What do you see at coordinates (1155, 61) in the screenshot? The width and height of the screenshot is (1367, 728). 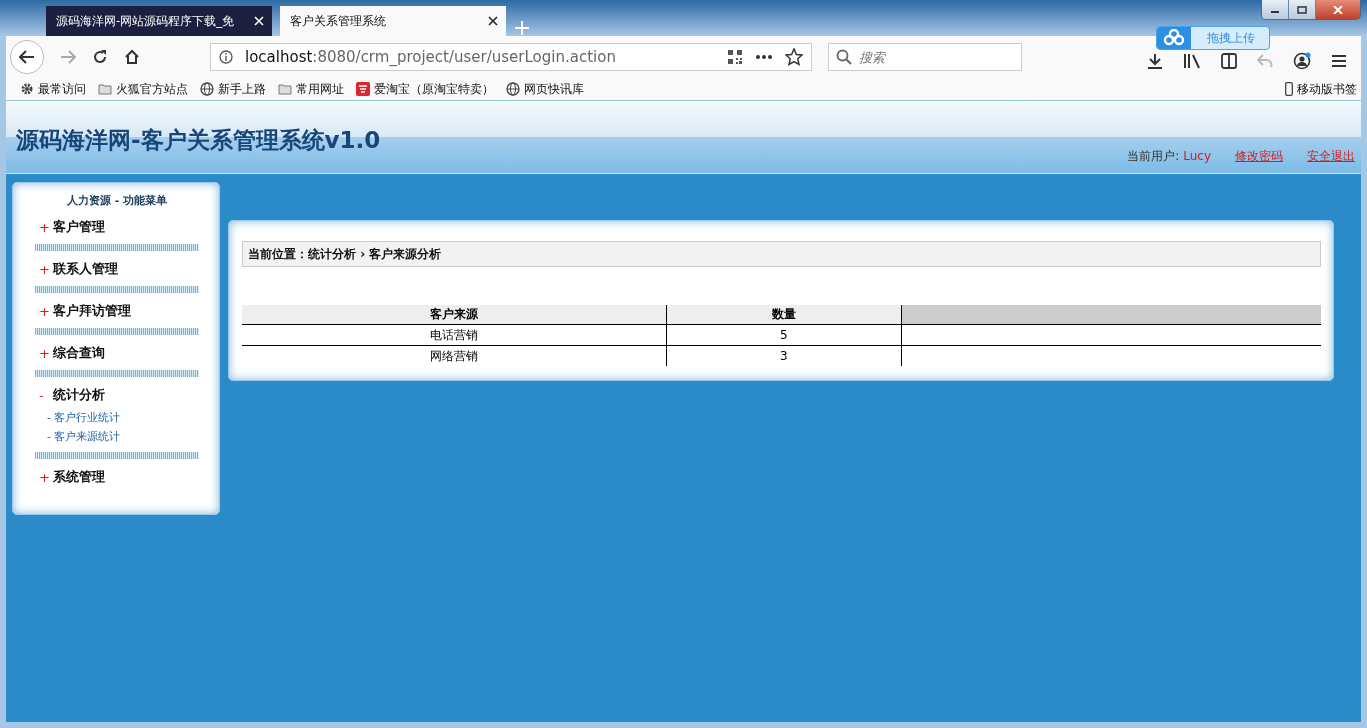 I see `download-icon` at bounding box center [1155, 61].